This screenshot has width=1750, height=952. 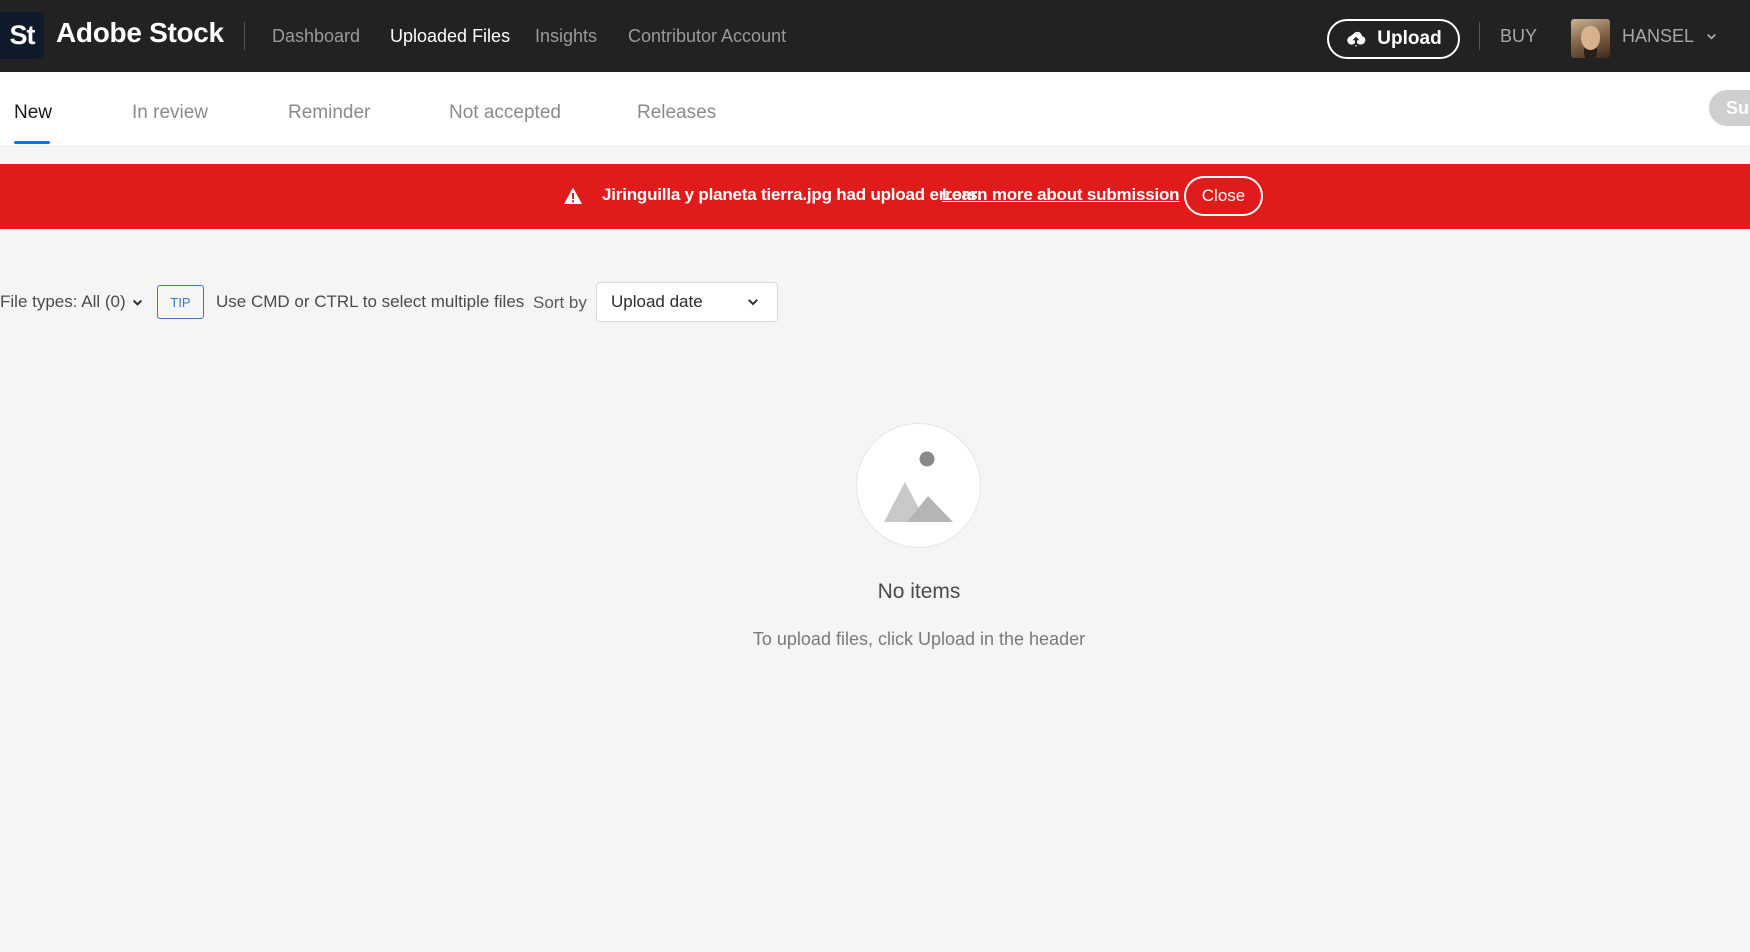 I want to click on empty-state-title: No items, so click(x=919, y=591).